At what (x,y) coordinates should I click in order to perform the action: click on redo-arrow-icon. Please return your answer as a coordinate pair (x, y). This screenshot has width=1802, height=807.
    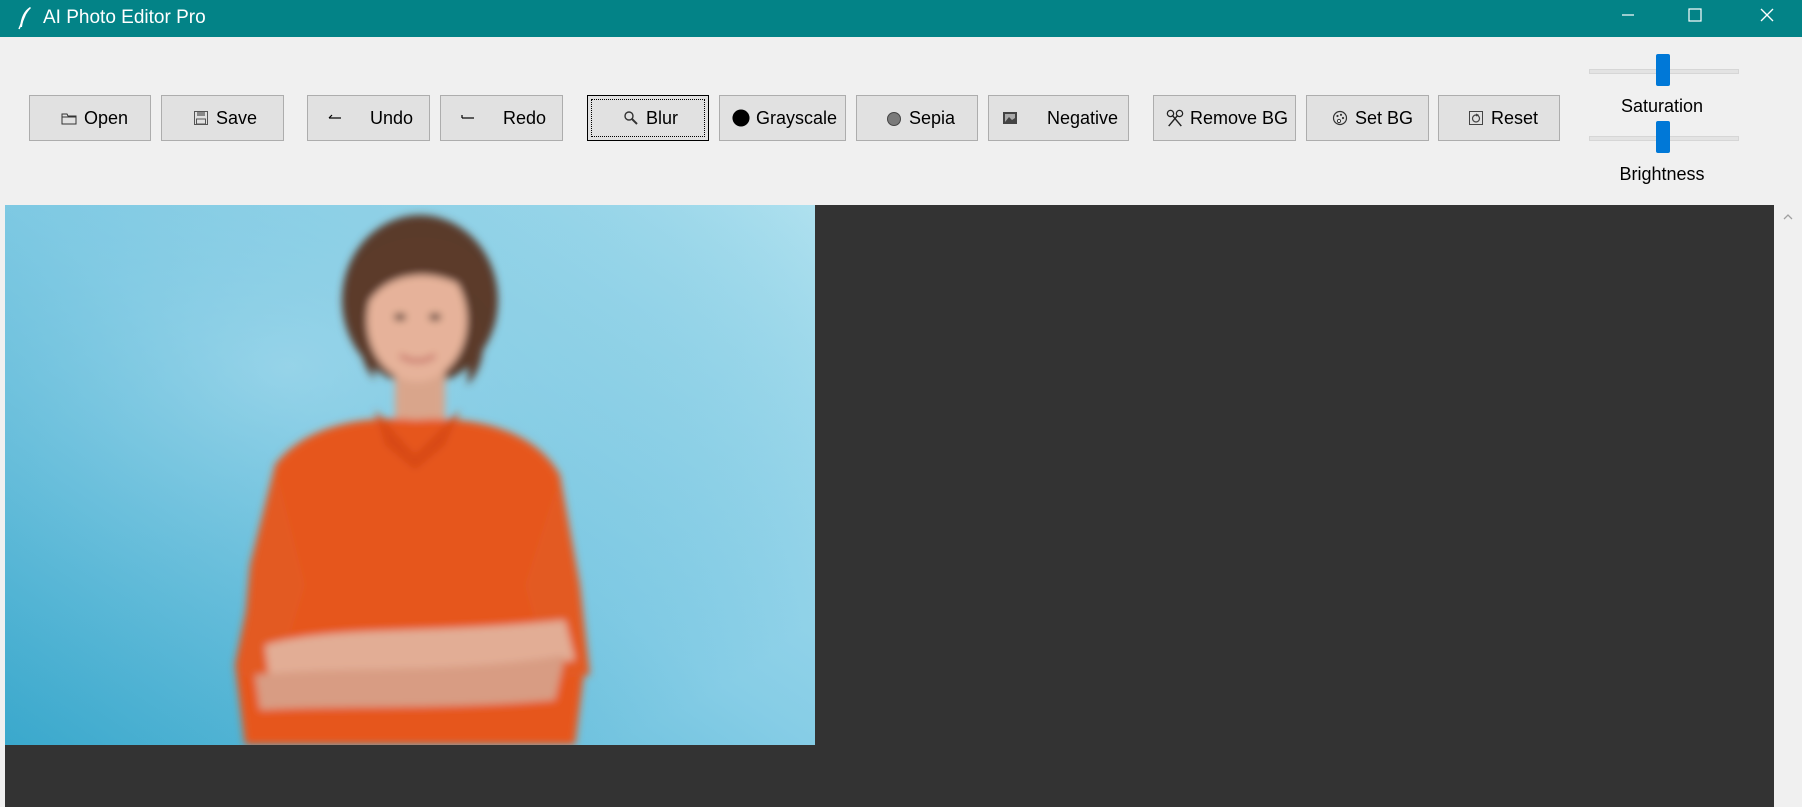
    Looking at the image, I should click on (468, 118).